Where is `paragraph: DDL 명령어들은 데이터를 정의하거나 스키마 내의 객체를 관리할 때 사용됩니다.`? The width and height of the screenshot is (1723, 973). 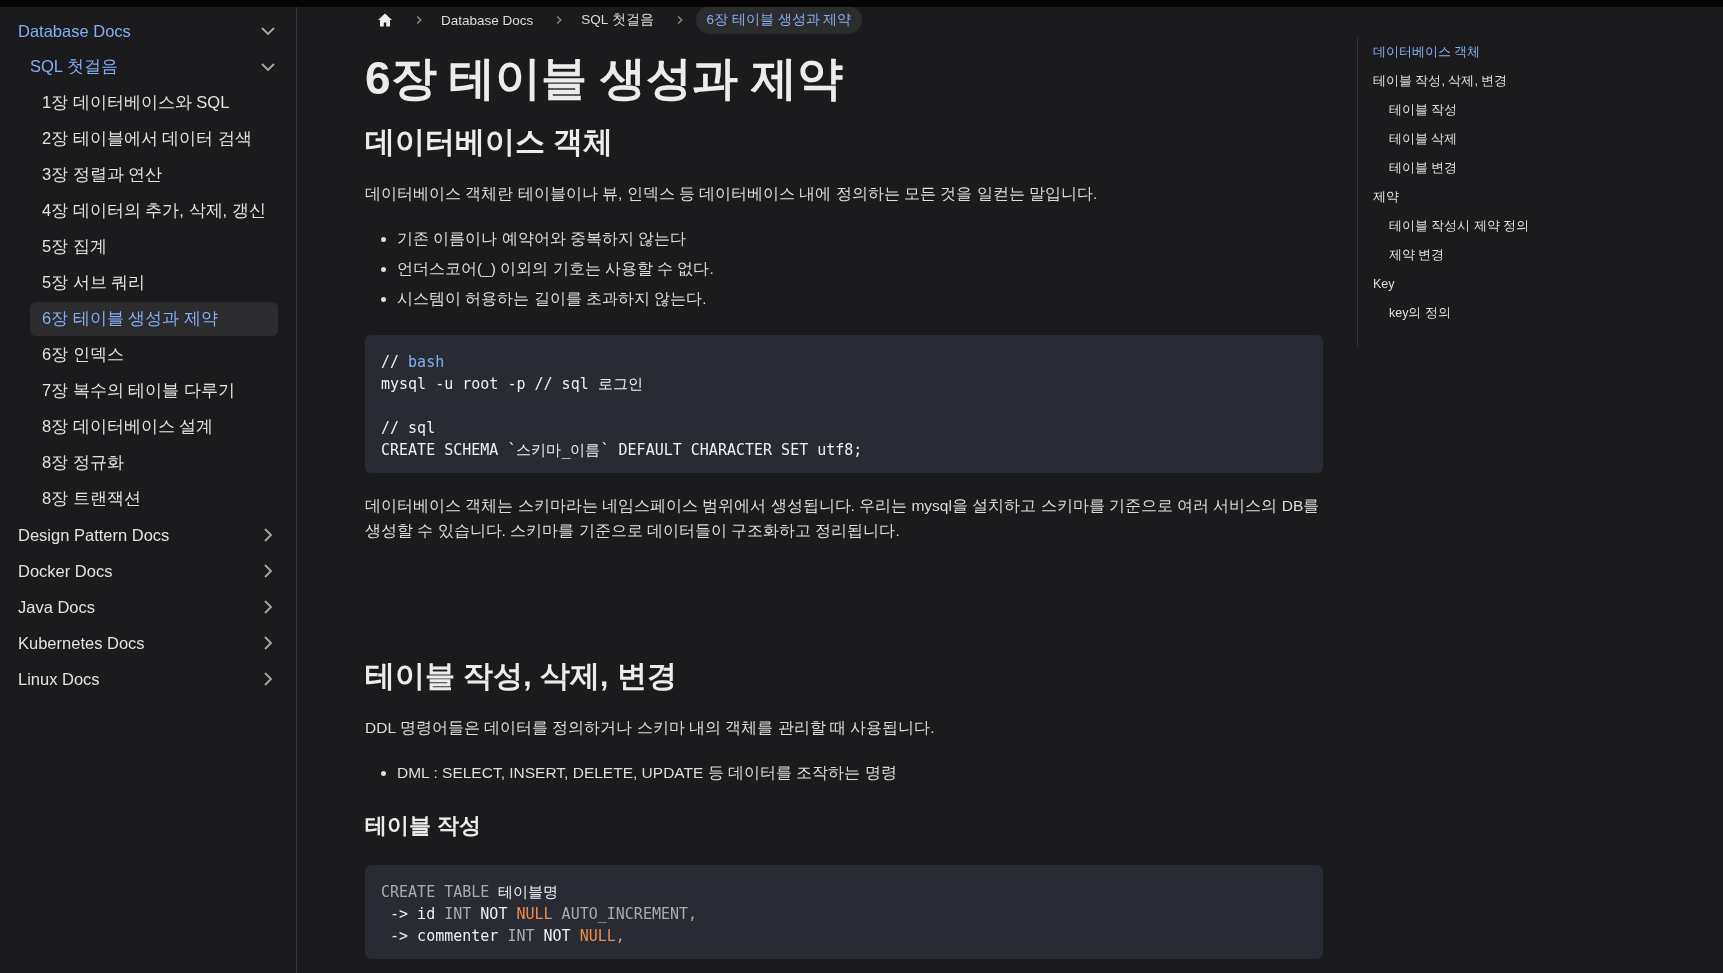
paragraph: DDL 명령어들은 데이터를 정의하거나 스키마 내의 객체를 관리할 때 사용됩니다. is located at coordinates (650, 727).